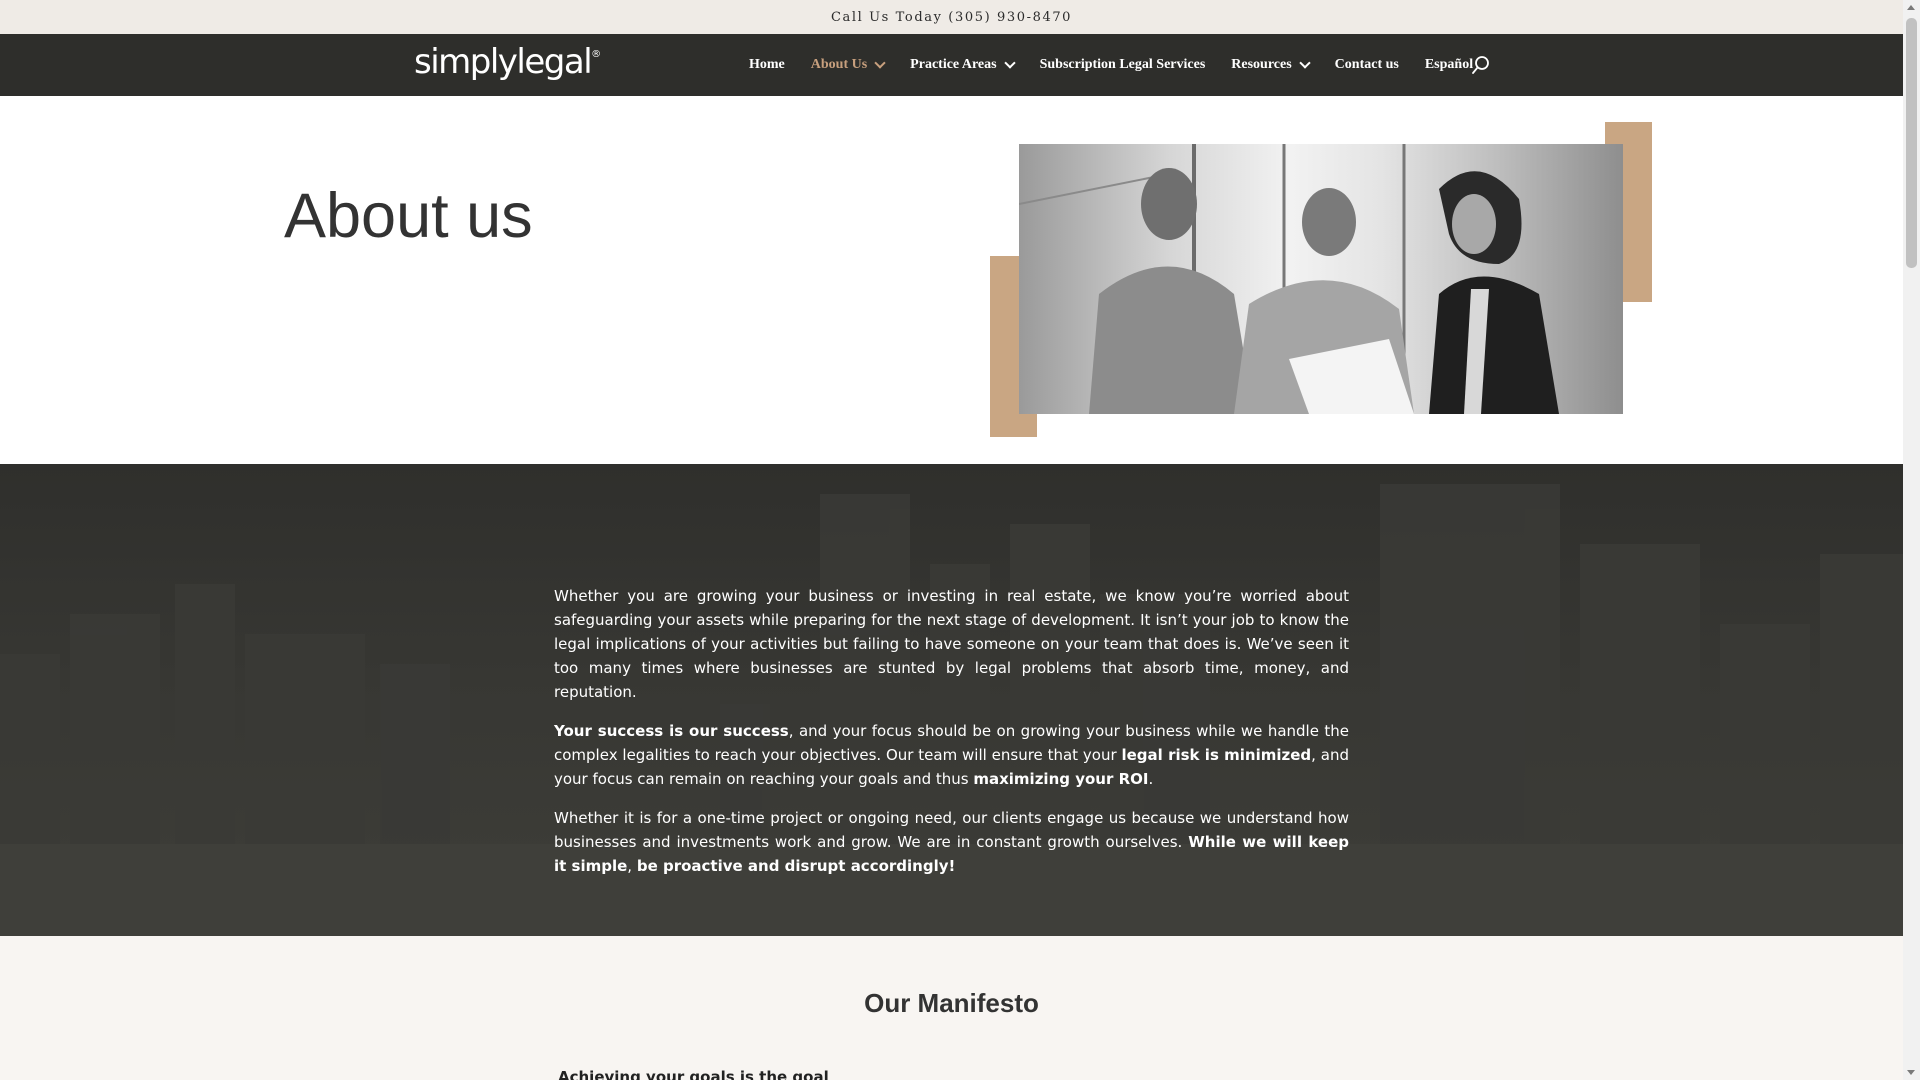 The width and height of the screenshot is (1920, 1080). I want to click on scrollbar-thumb, so click(1911, 143).